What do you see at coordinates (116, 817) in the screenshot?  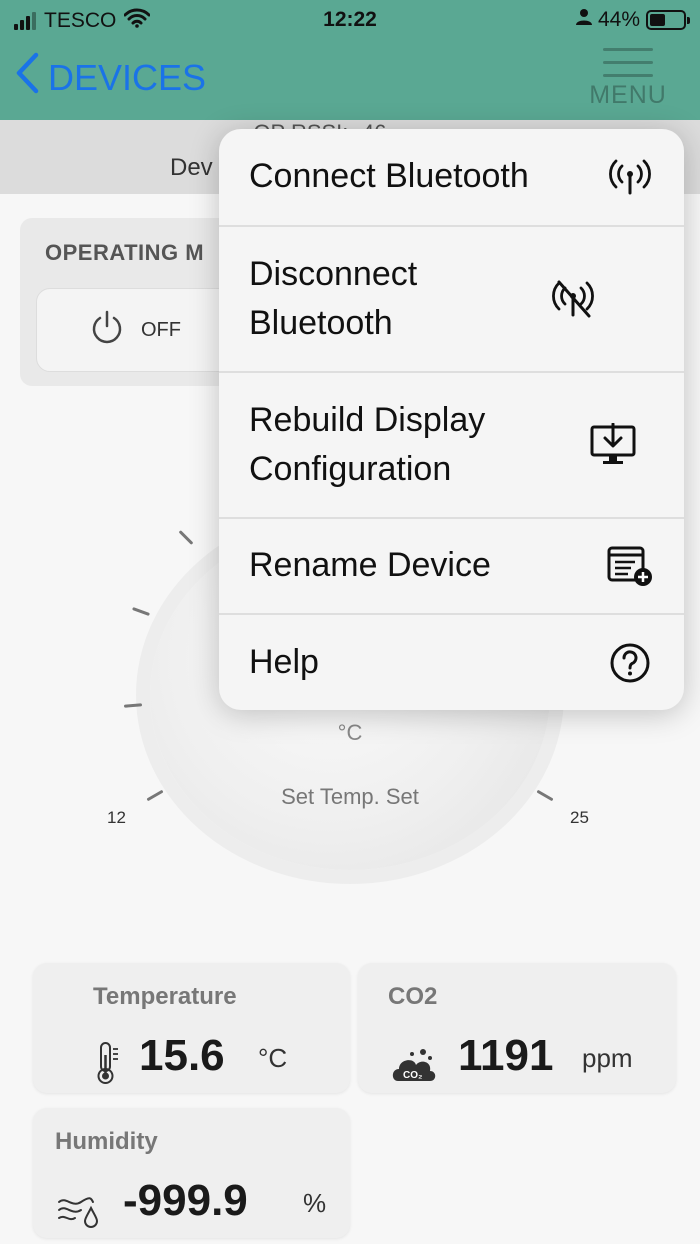 I see `dial-scale-min: 12` at bounding box center [116, 817].